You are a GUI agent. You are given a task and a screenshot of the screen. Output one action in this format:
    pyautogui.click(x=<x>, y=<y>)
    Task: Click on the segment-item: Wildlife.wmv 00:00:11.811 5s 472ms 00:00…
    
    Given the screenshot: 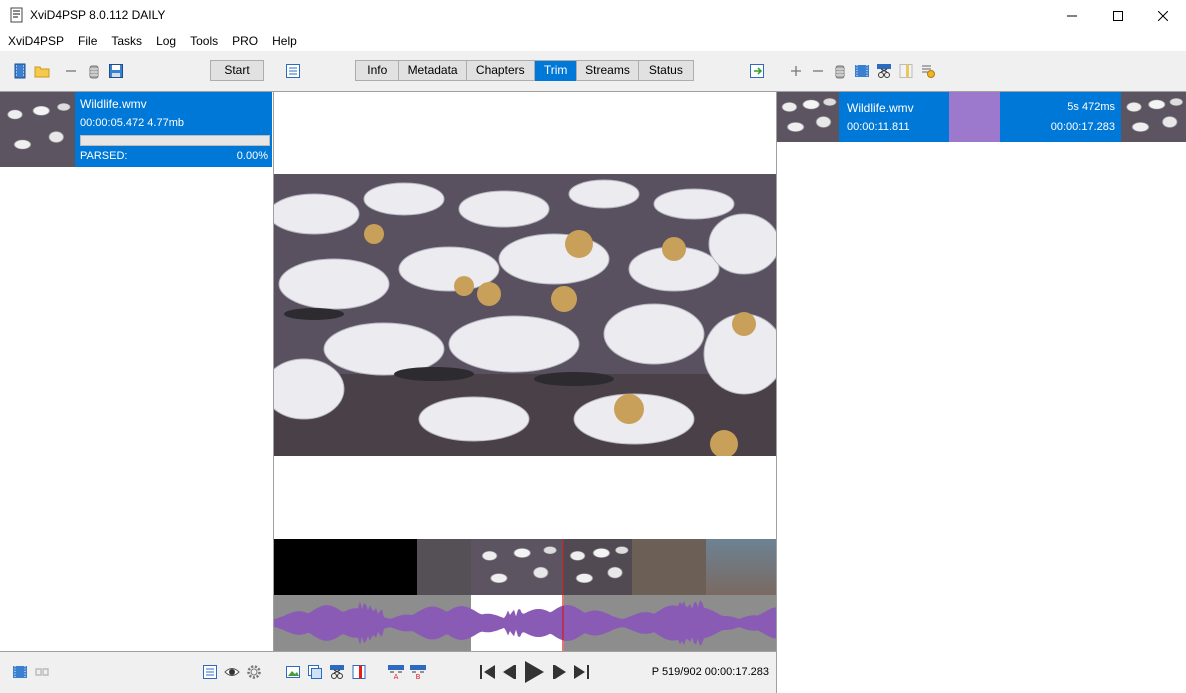 What is the action you would take?
    pyautogui.click(x=981, y=117)
    